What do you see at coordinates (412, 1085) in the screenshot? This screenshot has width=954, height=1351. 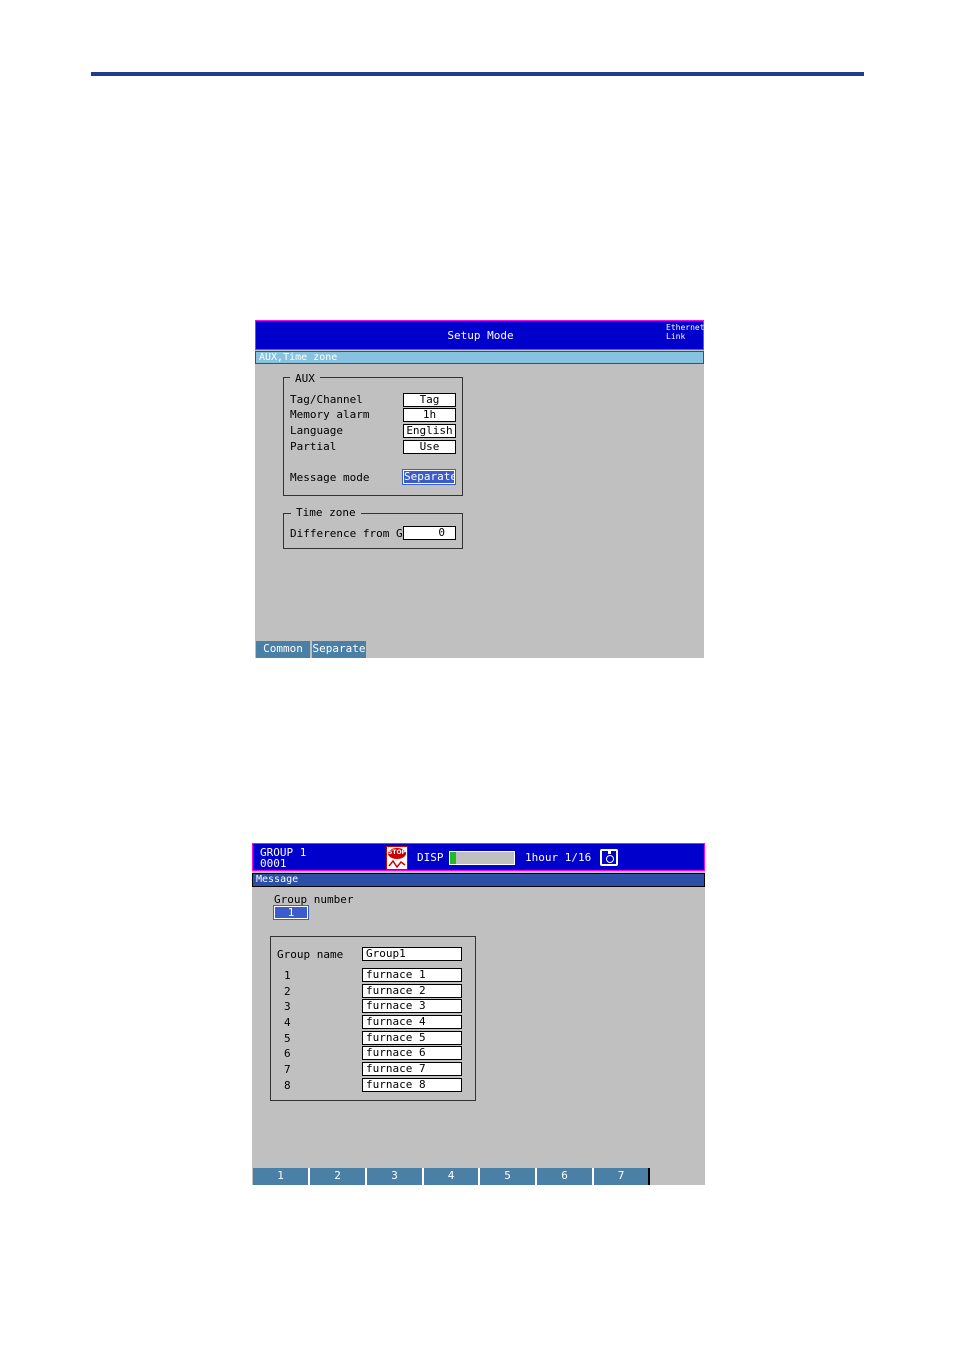 I see `message-field-8: furnace 8` at bounding box center [412, 1085].